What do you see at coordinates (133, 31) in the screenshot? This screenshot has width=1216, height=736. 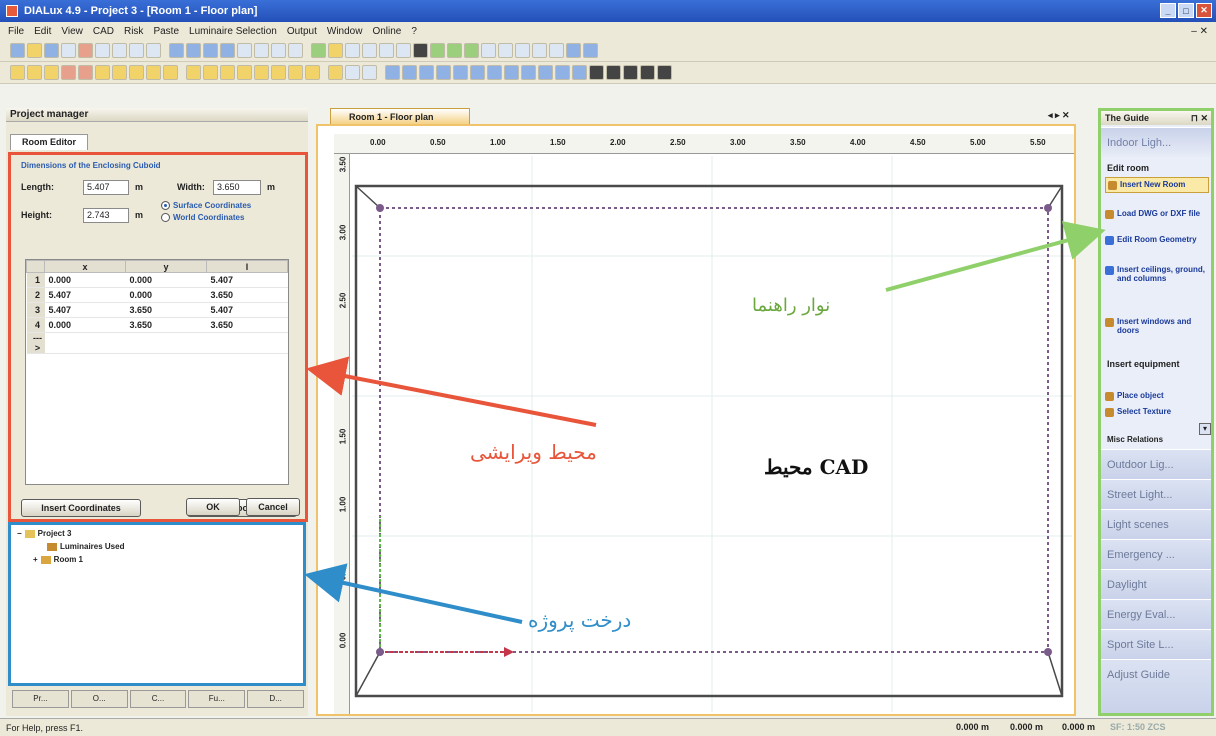 I see `menu-risk: Risk` at bounding box center [133, 31].